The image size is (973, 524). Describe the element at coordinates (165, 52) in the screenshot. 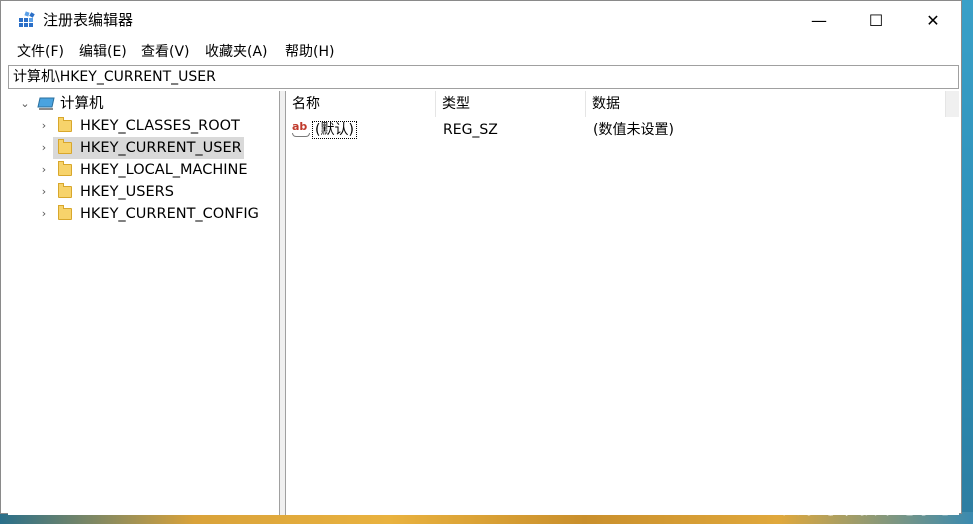

I see `menu-view: 查看(V)` at that location.